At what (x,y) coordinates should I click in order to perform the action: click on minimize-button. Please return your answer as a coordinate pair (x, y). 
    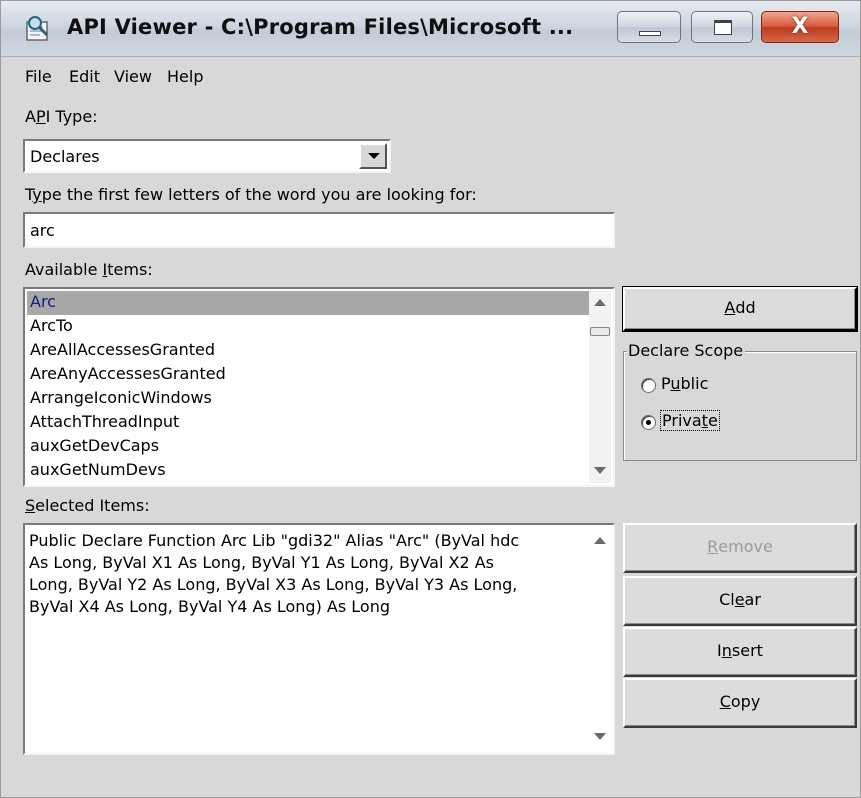
    Looking at the image, I should click on (649, 27).